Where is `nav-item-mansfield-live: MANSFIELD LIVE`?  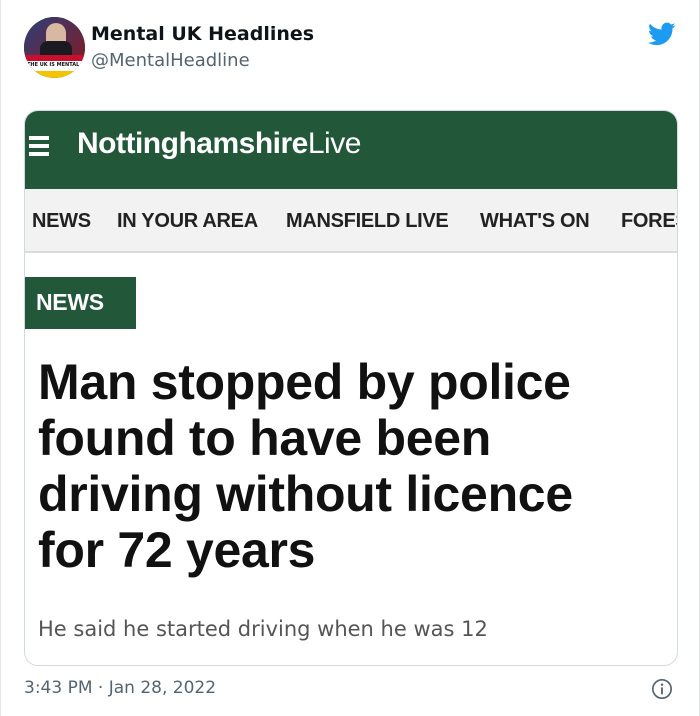
nav-item-mansfield-live: MANSFIELD LIVE is located at coordinates (367, 221).